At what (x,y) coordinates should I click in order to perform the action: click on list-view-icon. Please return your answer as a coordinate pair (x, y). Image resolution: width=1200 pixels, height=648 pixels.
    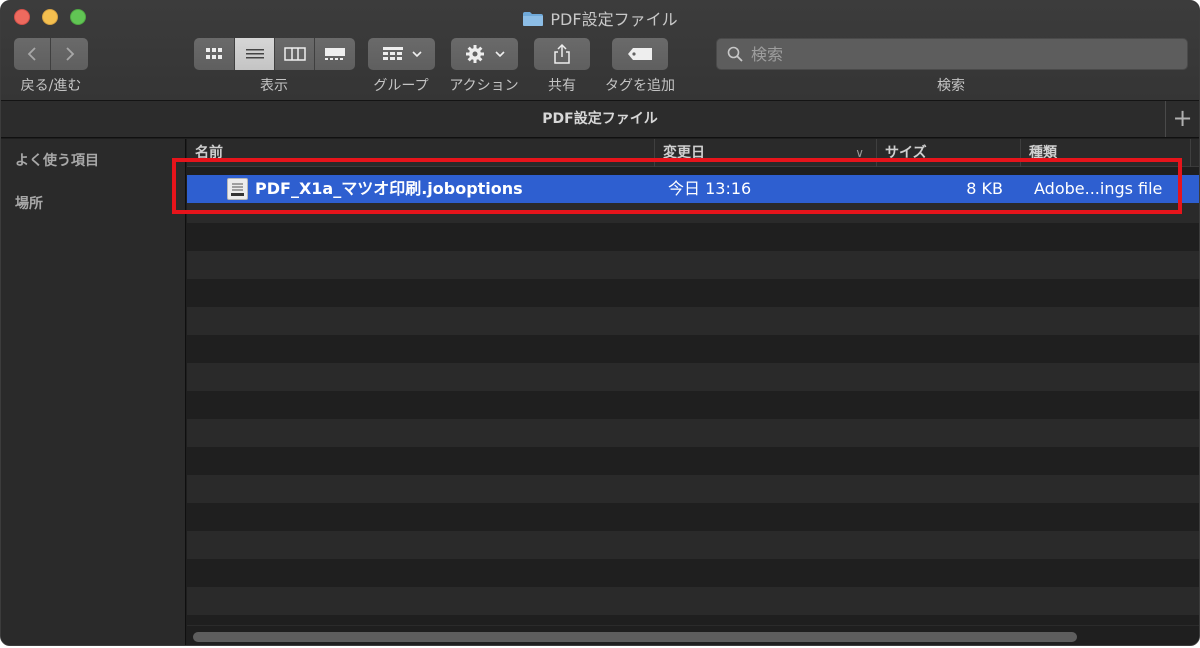
    Looking at the image, I should click on (254, 54).